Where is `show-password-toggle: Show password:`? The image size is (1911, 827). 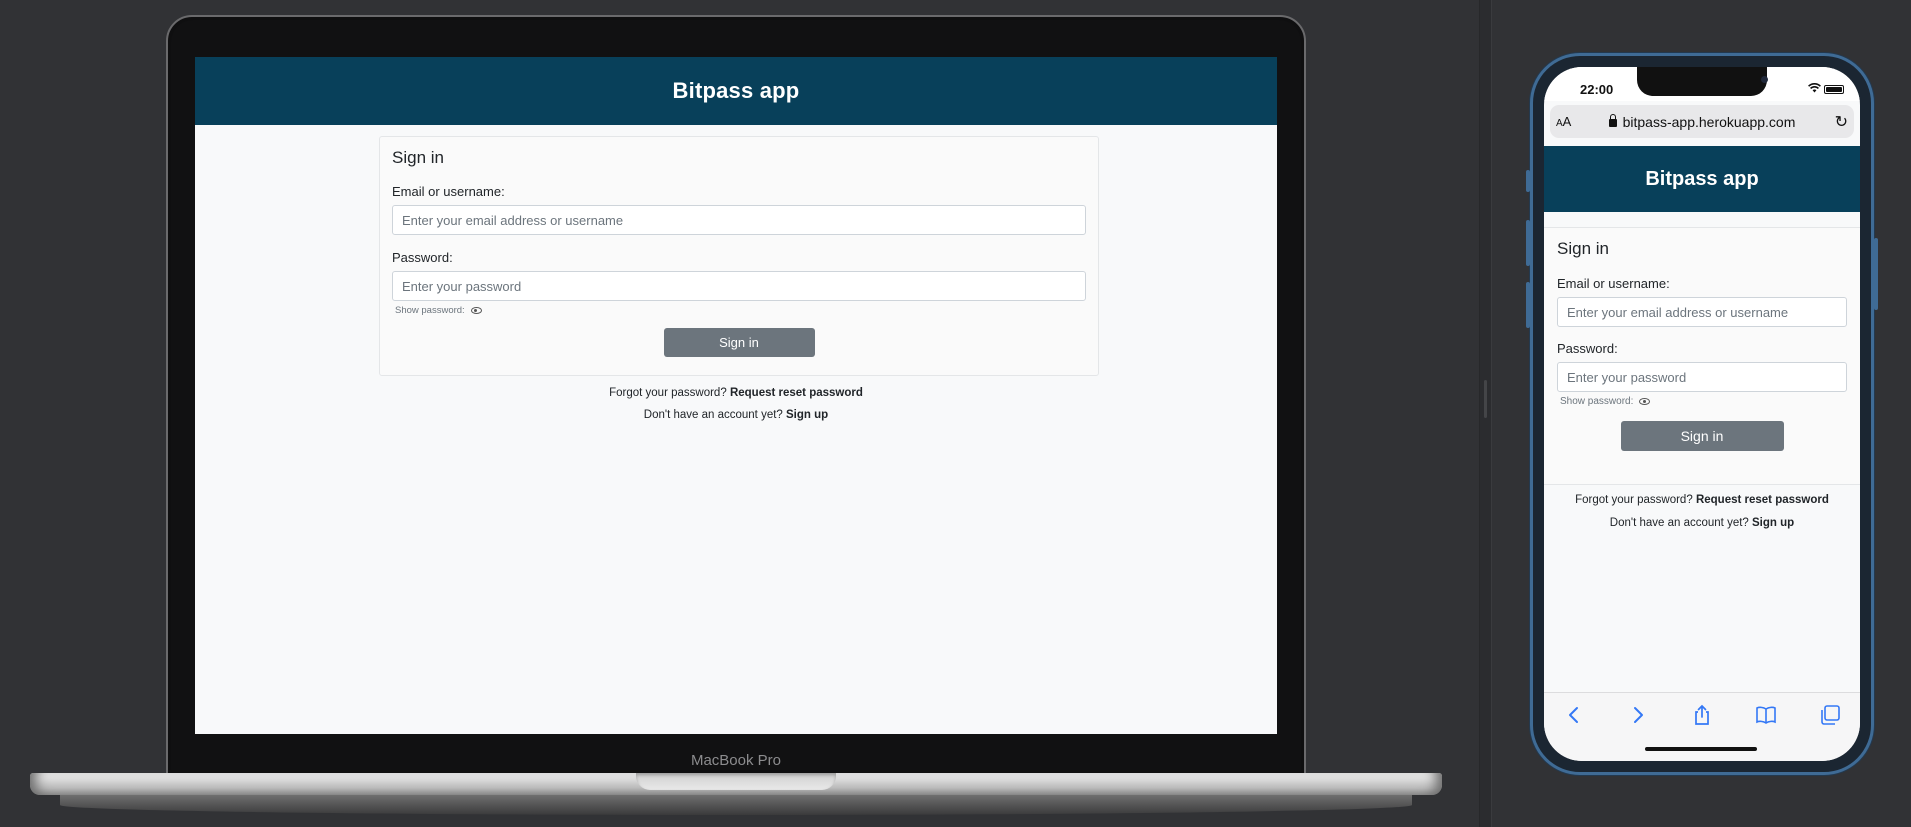
show-password-toggle: Show password: is located at coordinates (739, 310).